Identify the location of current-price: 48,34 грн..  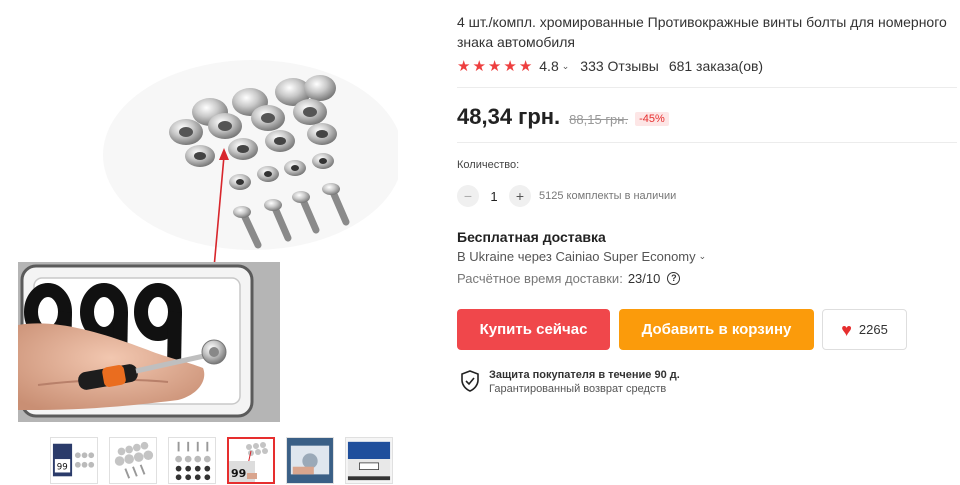
(509, 116).